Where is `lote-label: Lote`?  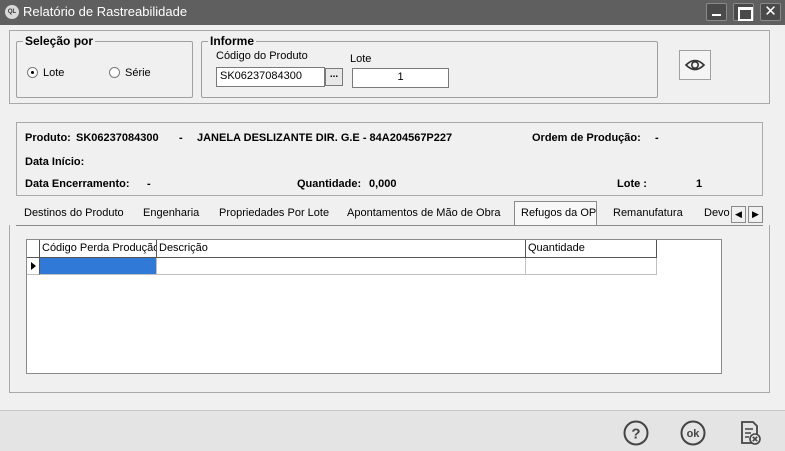
lote-label: Lote is located at coordinates (361, 59).